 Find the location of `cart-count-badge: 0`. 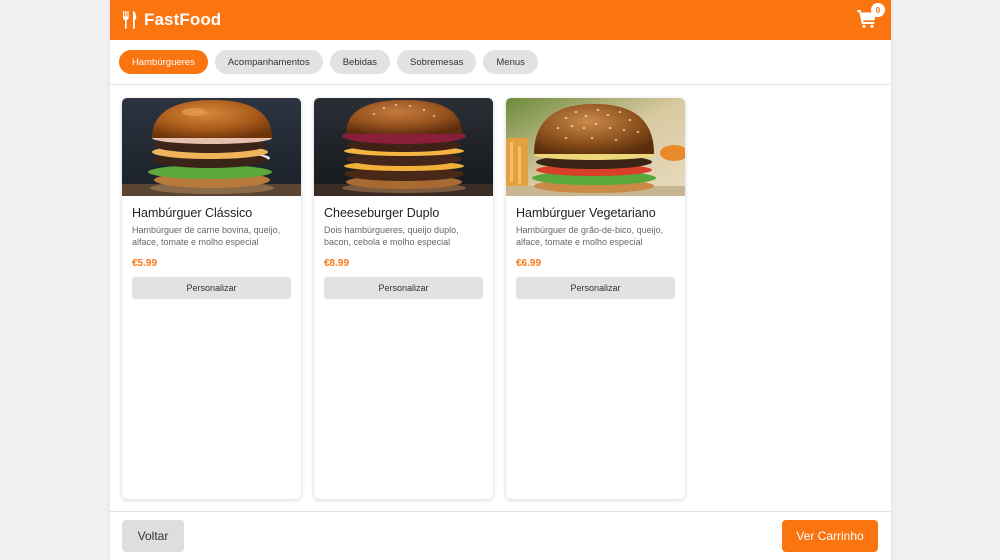

cart-count-badge: 0 is located at coordinates (878, 10).